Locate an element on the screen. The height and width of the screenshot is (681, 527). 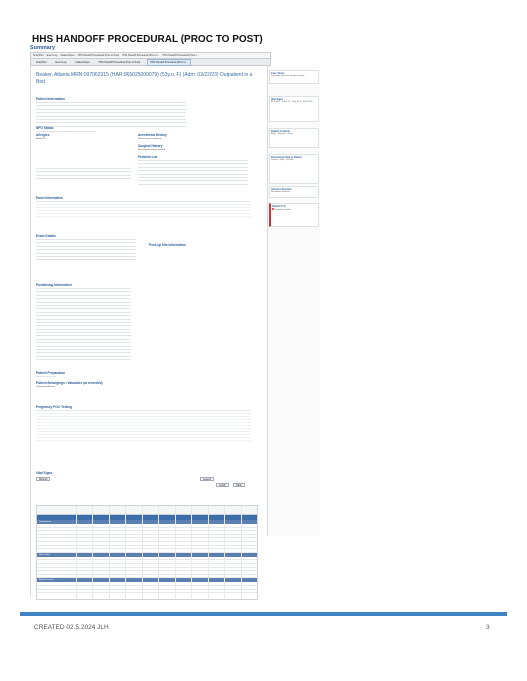
panel-table is located at coordinates (143, 209).